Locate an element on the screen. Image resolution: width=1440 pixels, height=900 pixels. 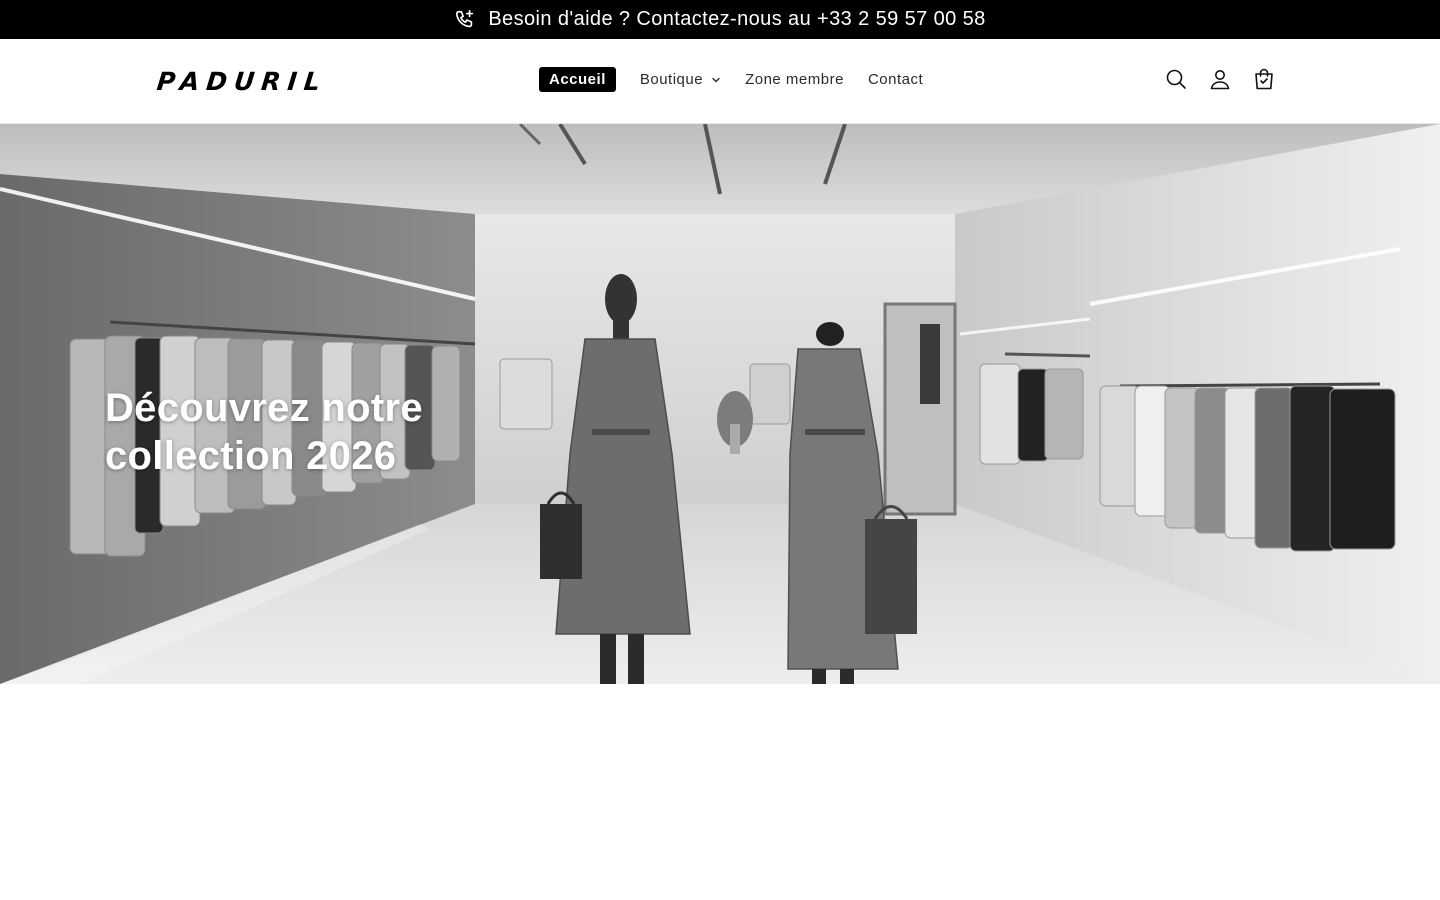
chevron-down-icon is located at coordinates (716, 80).